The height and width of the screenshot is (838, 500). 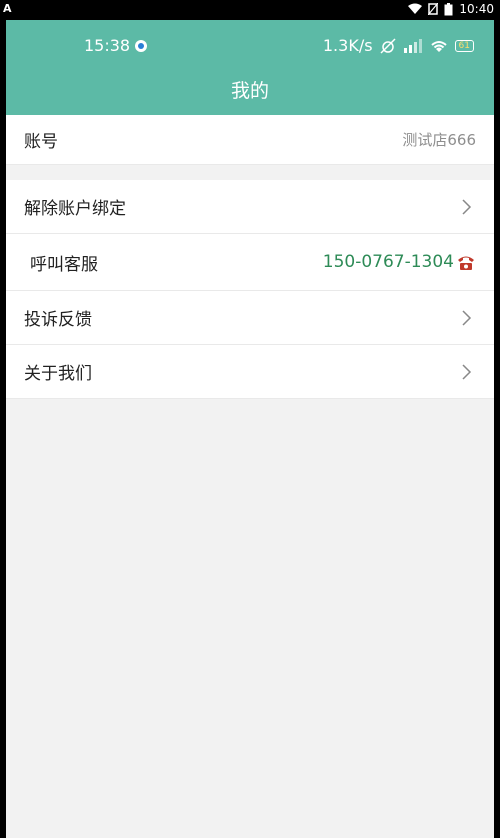 I want to click on call-service-label: 呼叫客服, so click(x=64, y=264).